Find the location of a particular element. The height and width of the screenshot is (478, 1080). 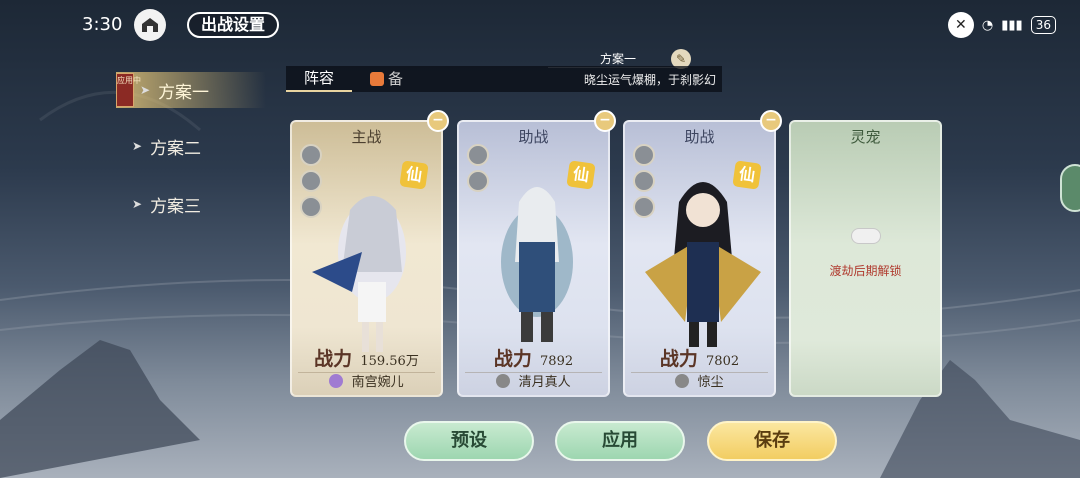

hero-name-row: 清月真人 is located at coordinates (533, 382).